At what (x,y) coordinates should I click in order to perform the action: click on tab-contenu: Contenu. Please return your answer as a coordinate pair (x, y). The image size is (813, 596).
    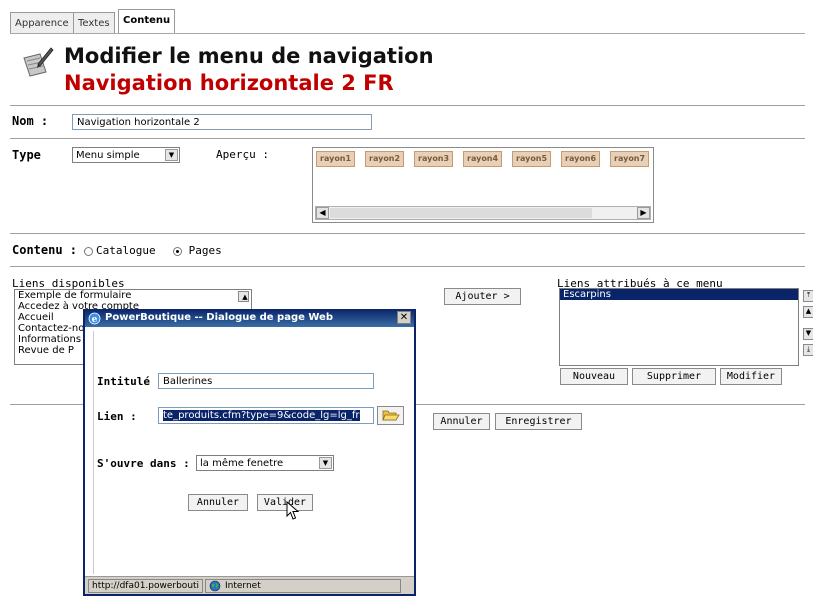
    Looking at the image, I should click on (147, 21).